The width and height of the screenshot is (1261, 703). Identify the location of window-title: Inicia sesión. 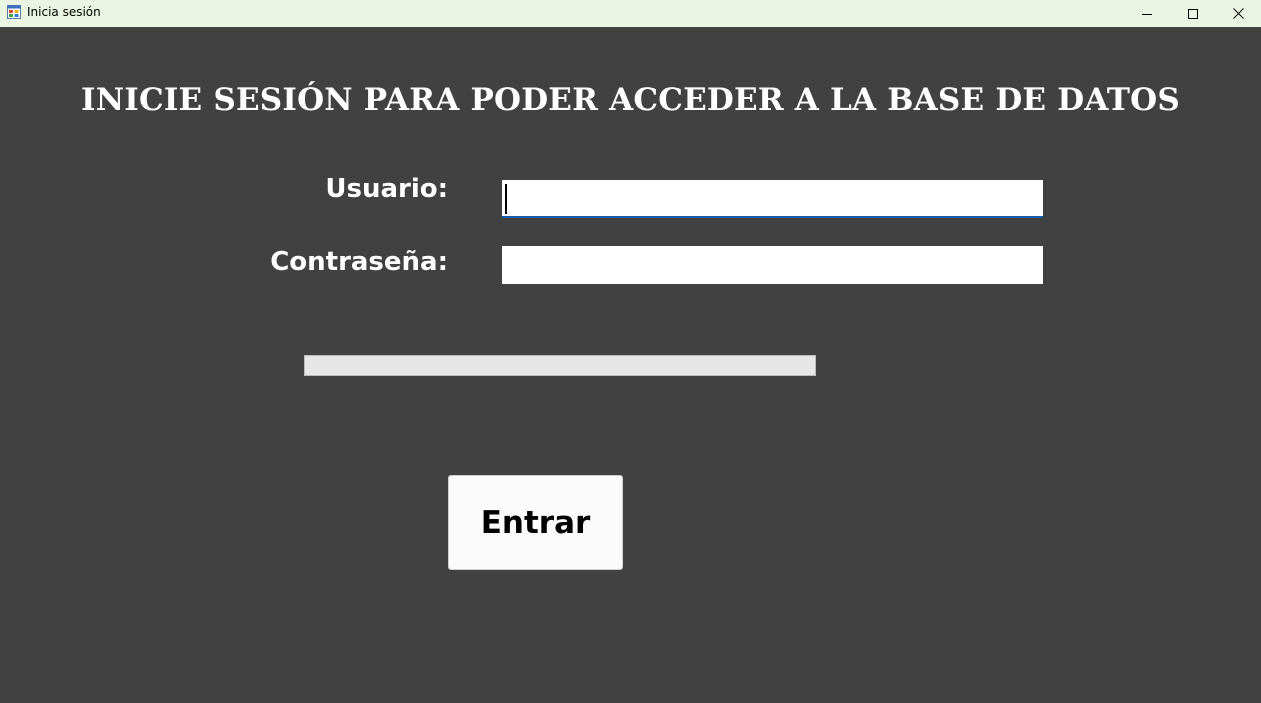
(64, 12).